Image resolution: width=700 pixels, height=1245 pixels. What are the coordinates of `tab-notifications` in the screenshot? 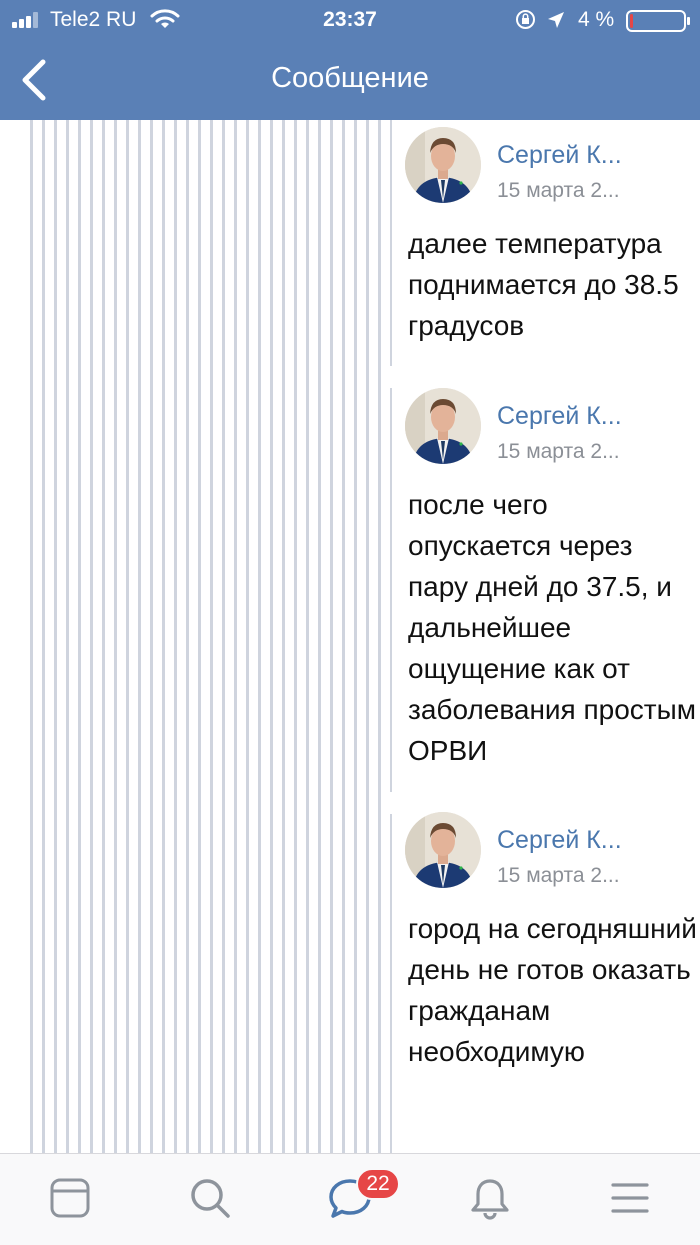 It's located at (490, 1198).